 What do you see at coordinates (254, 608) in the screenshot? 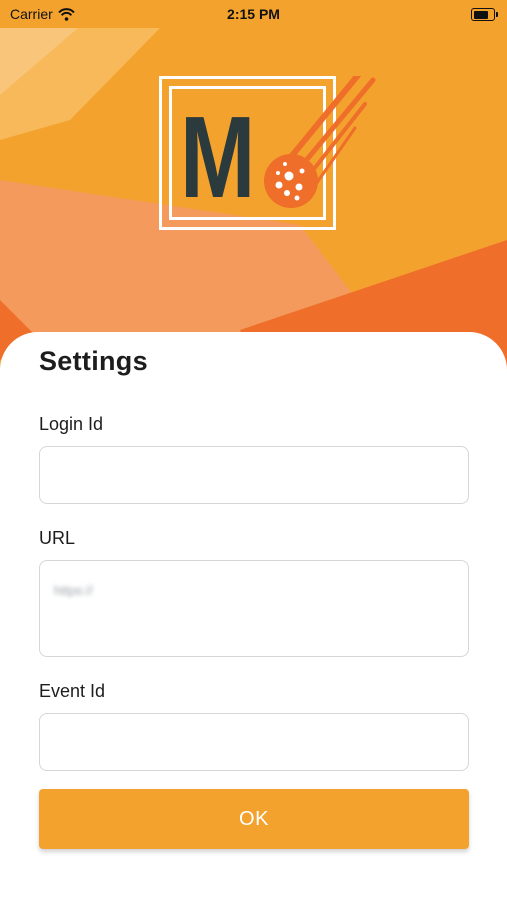
I see `url-input` at bounding box center [254, 608].